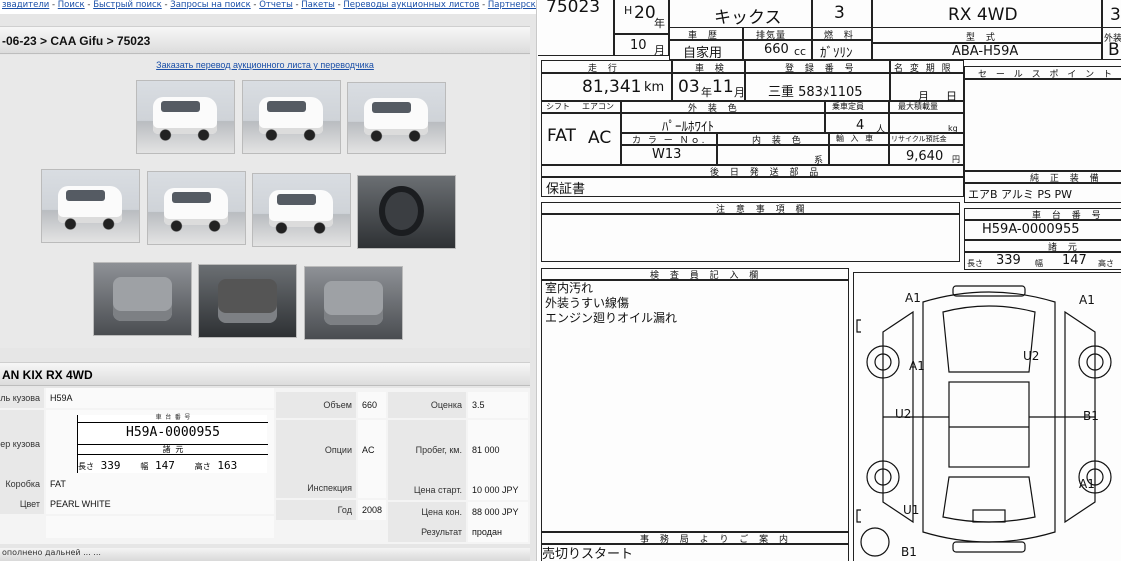 The height and width of the screenshot is (561, 1121). What do you see at coordinates (498, 405) in the screenshot?
I see `grade-value: 3.5` at bounding box center [498, 405].